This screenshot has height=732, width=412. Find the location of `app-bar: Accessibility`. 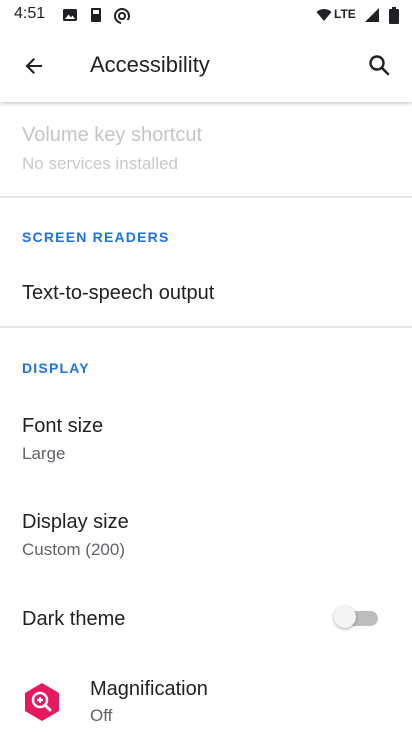

app-bar: Accessibility is located at coordinates (206, 66).